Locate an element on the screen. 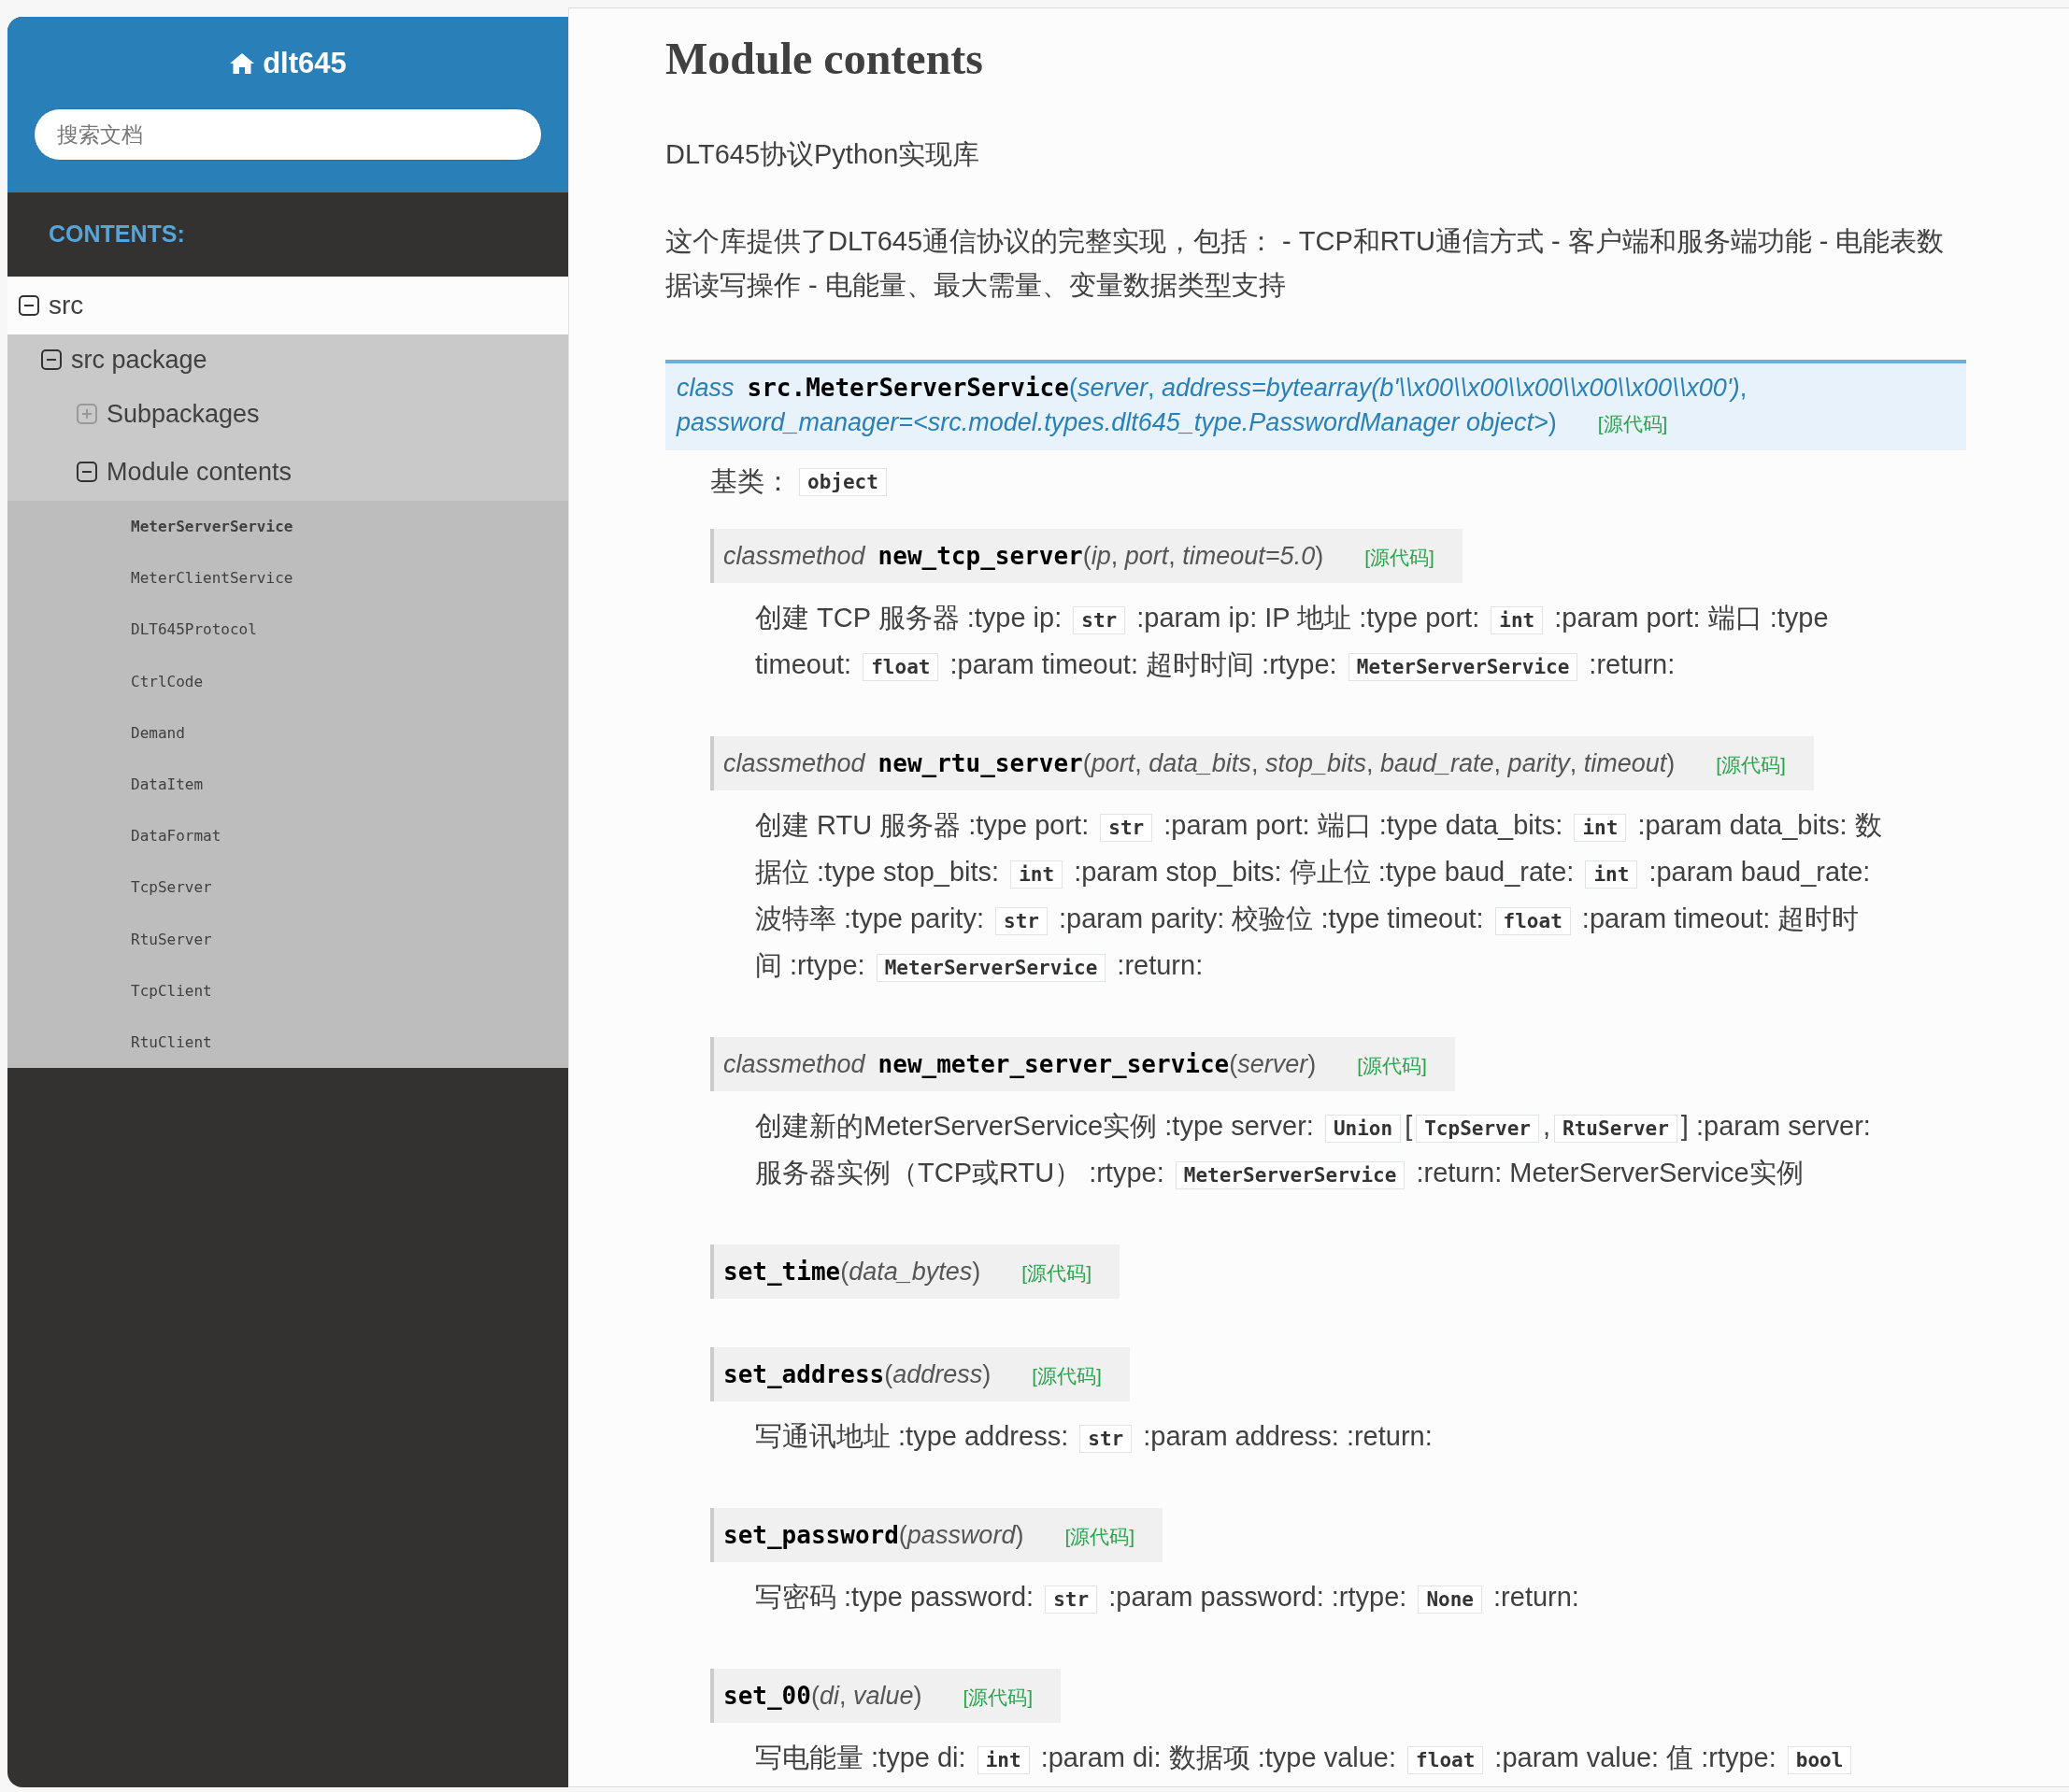 The height and width of the screenshot is (1792, 2069). code-literal: None is located at coordinates (1450, 1600).